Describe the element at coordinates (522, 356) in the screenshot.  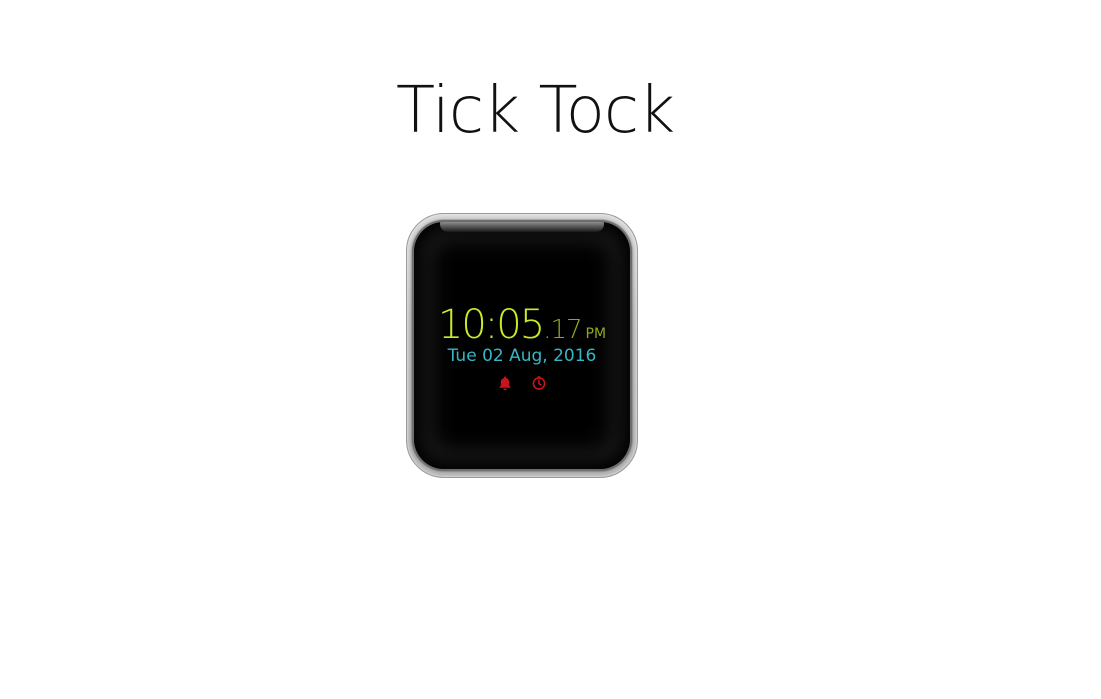
I see `date-display: Tue 02 Aug, 2016` at that location.